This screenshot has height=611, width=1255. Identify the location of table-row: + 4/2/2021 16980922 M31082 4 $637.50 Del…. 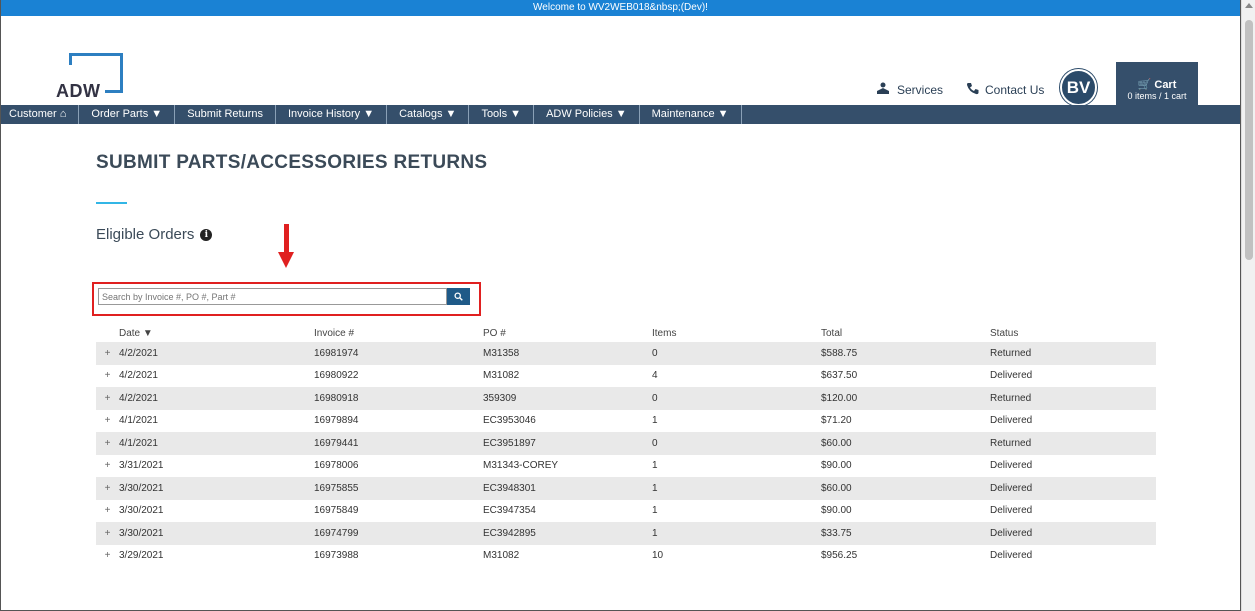
(626, 376).